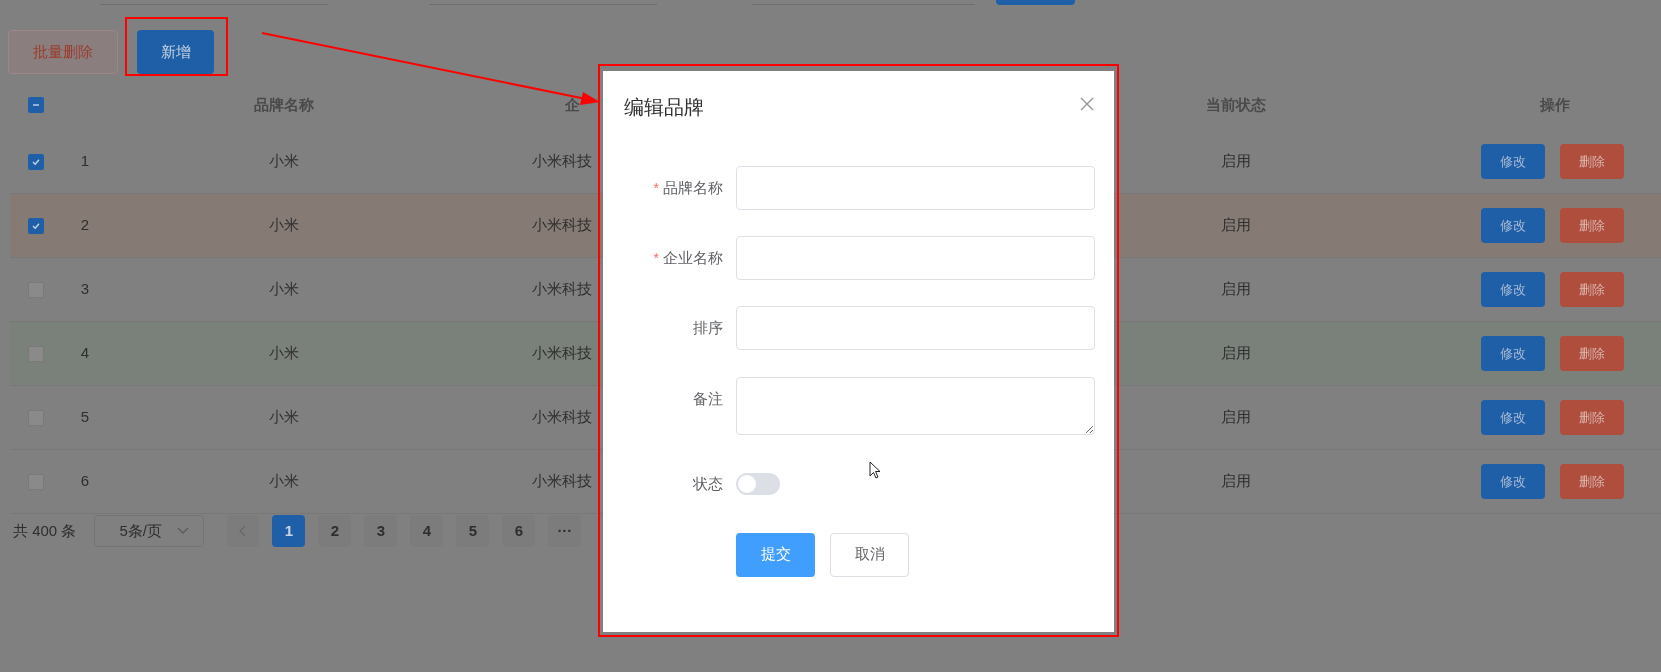  What do you see at coordinates (693, 257) in the screenshot?
I see `field-label: 企业名称` at bounding box center [693, 257].